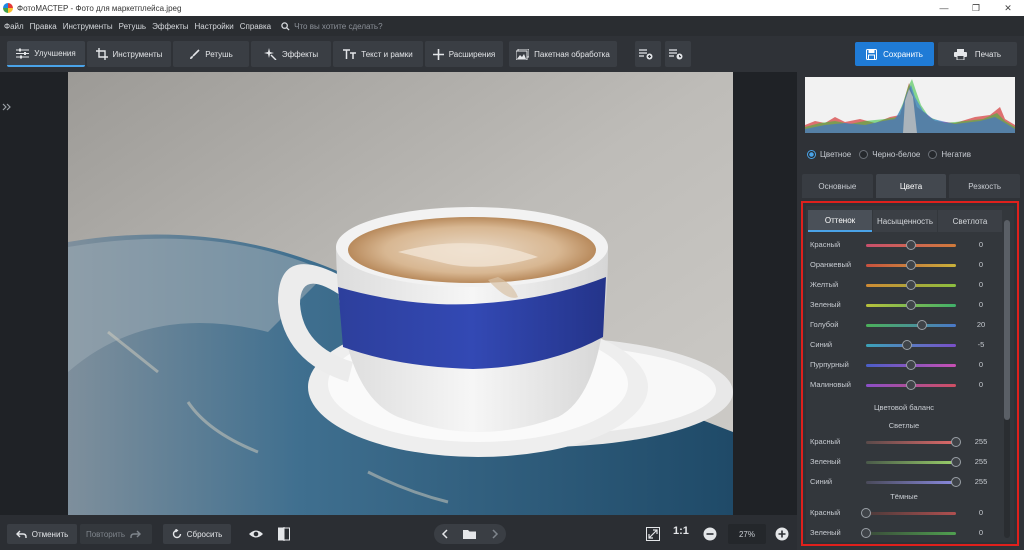 The height and width of the screenshot is (550, 1024). What do you see at coordinates (204, 534) in the screenshot?
I see `reset-label: Сбросить` at bounding box center [204, 534].